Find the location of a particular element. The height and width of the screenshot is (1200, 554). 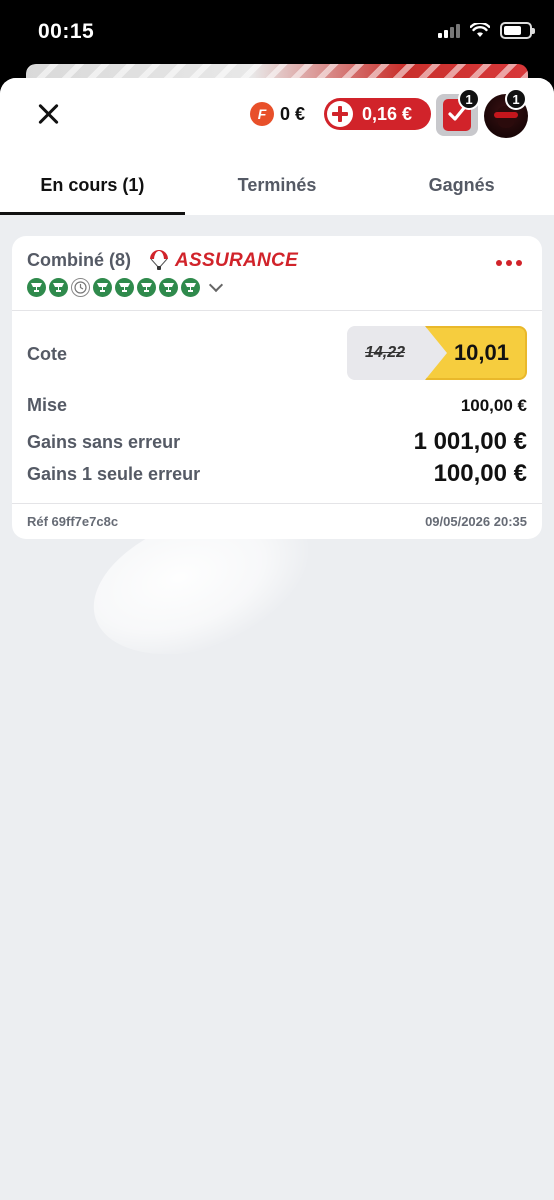

bet-reference: Réf 69ff7e7c8c is located at coordinates (73, 521).